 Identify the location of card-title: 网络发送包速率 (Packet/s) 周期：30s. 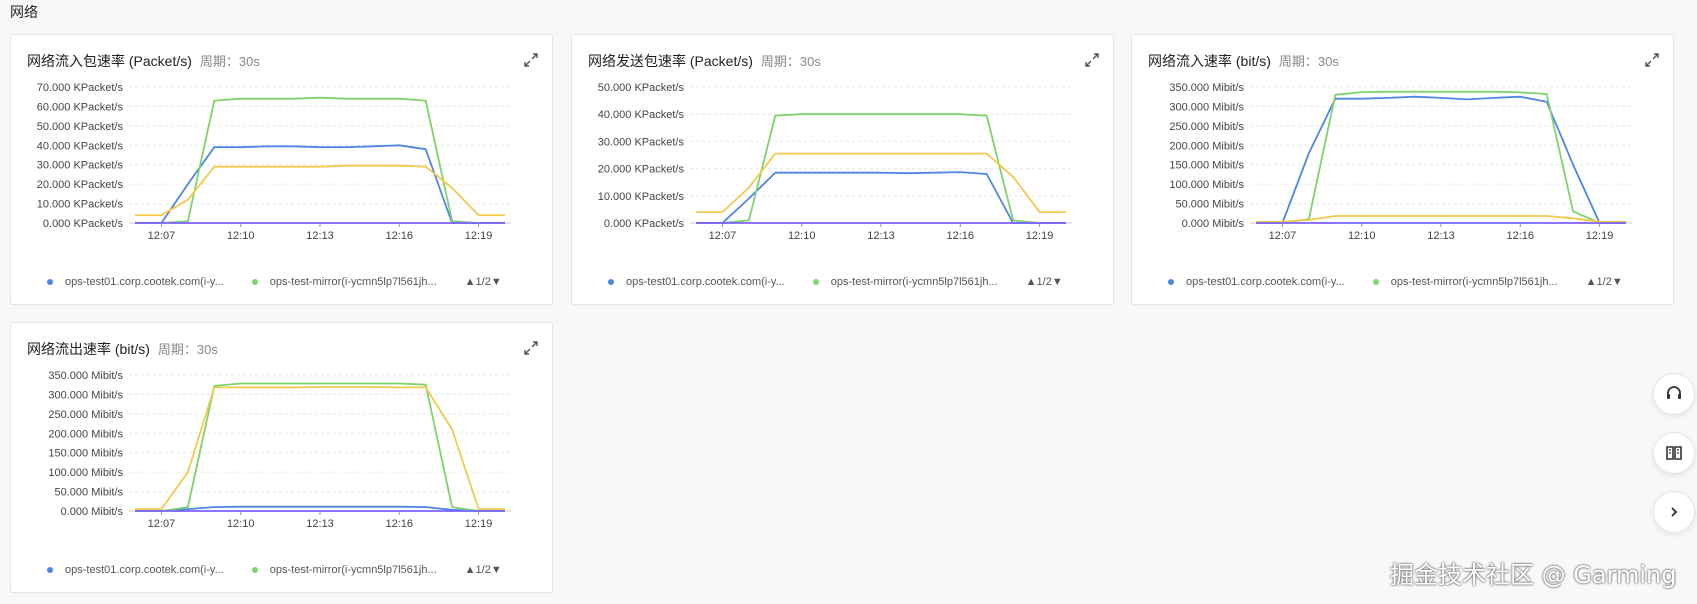
(704, 61).